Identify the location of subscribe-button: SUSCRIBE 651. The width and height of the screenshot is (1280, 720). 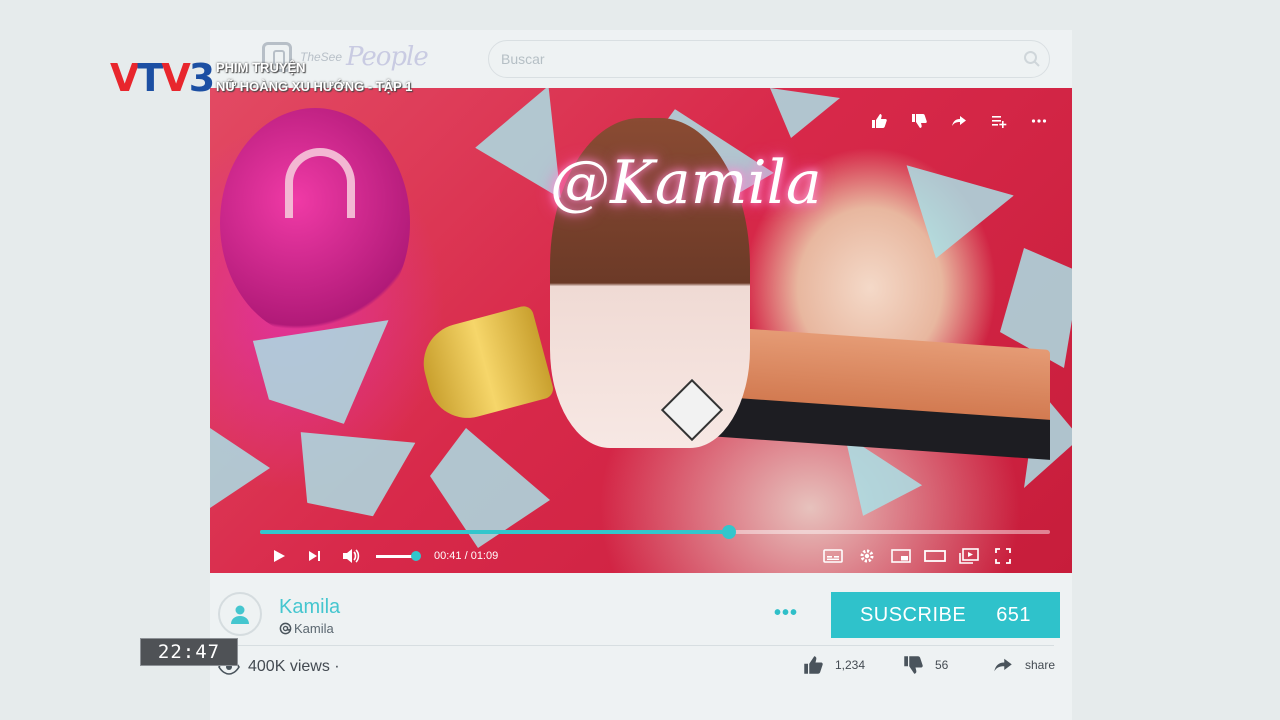
(945, 615).